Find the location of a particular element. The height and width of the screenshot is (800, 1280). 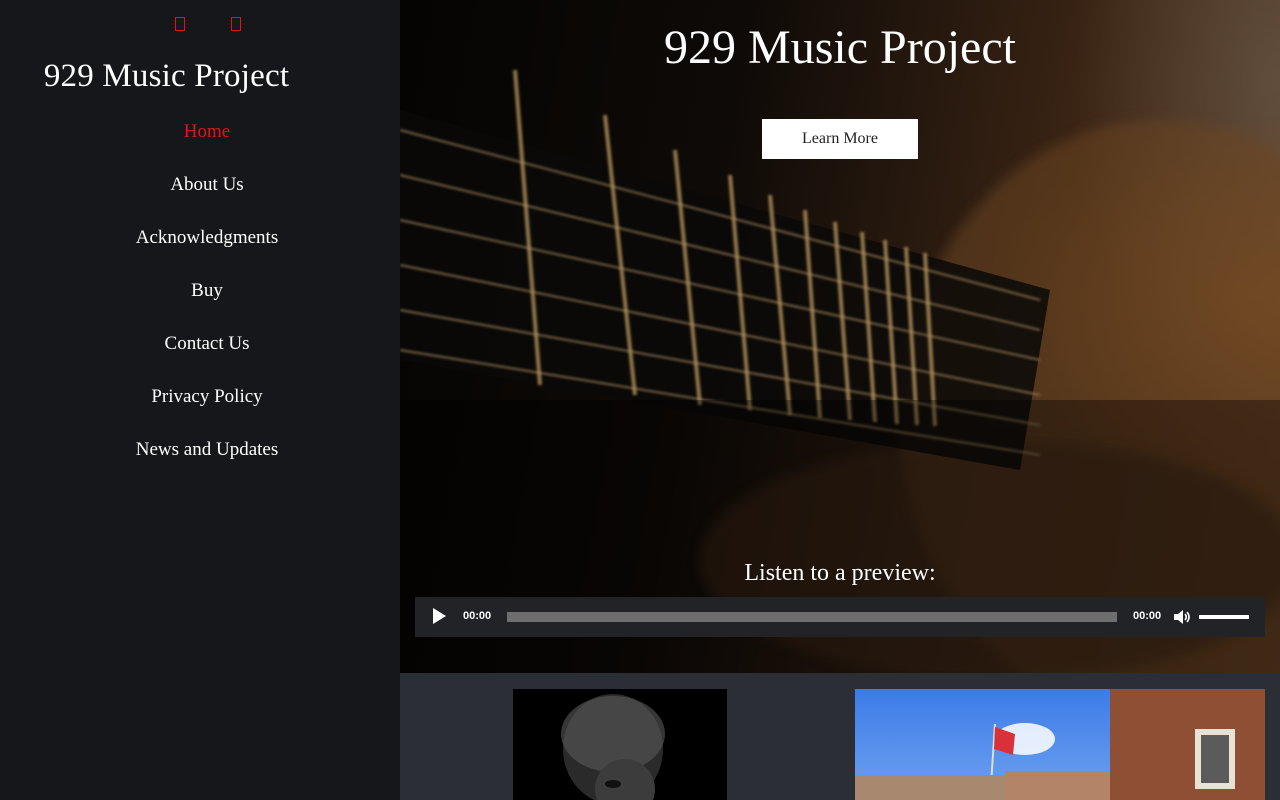

nav-item-acknowledgments: Acknowledgments is located at coordinates (207, 250).